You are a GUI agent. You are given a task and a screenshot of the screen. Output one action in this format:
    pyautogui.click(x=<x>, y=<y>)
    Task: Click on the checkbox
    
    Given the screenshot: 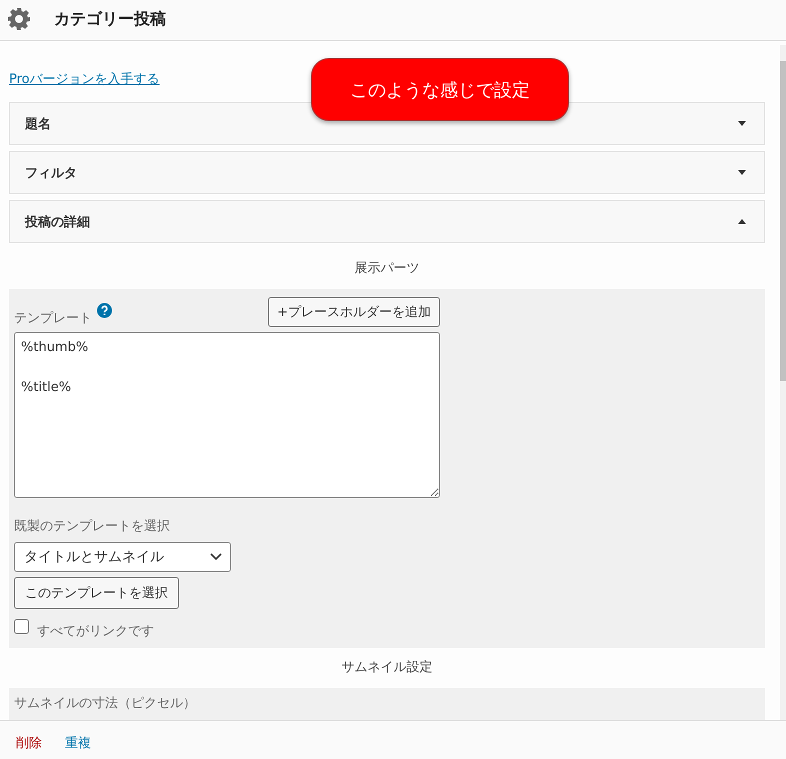 What is the action you would take?
    pyautogui.click(x=21, y=626)
    